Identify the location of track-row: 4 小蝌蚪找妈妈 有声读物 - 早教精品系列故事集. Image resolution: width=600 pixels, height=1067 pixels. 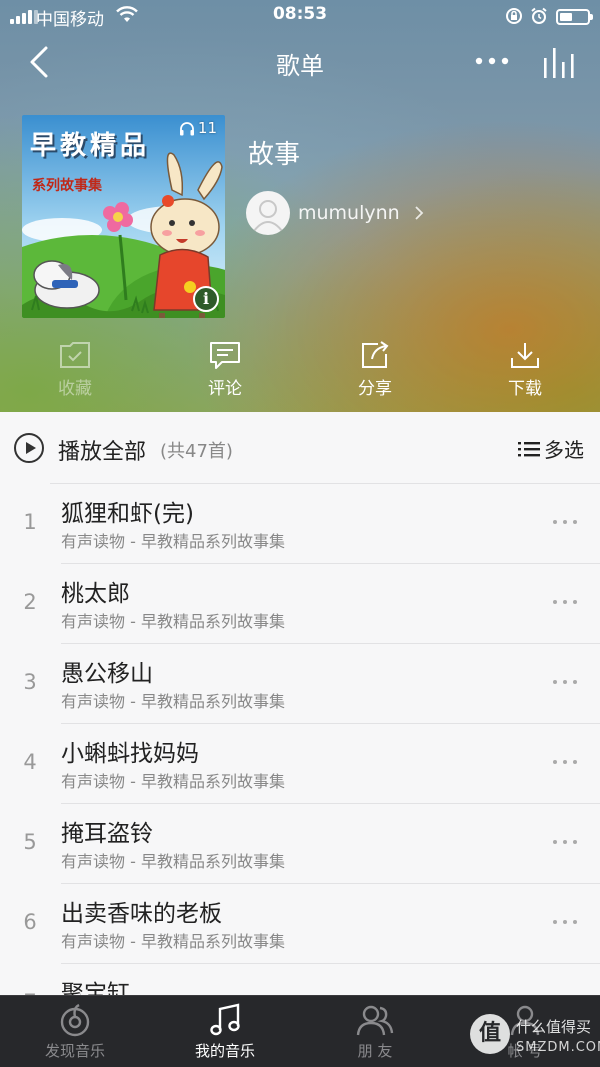
(300, 764).